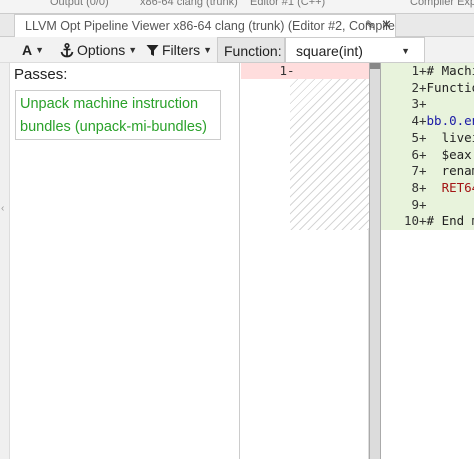 This screenshot has height=459, width=474. What do you see at coordinates (5, 261) in the screenshot?
I see `neighbor-pane-edge: ‹` at bounding box center [5, 261].